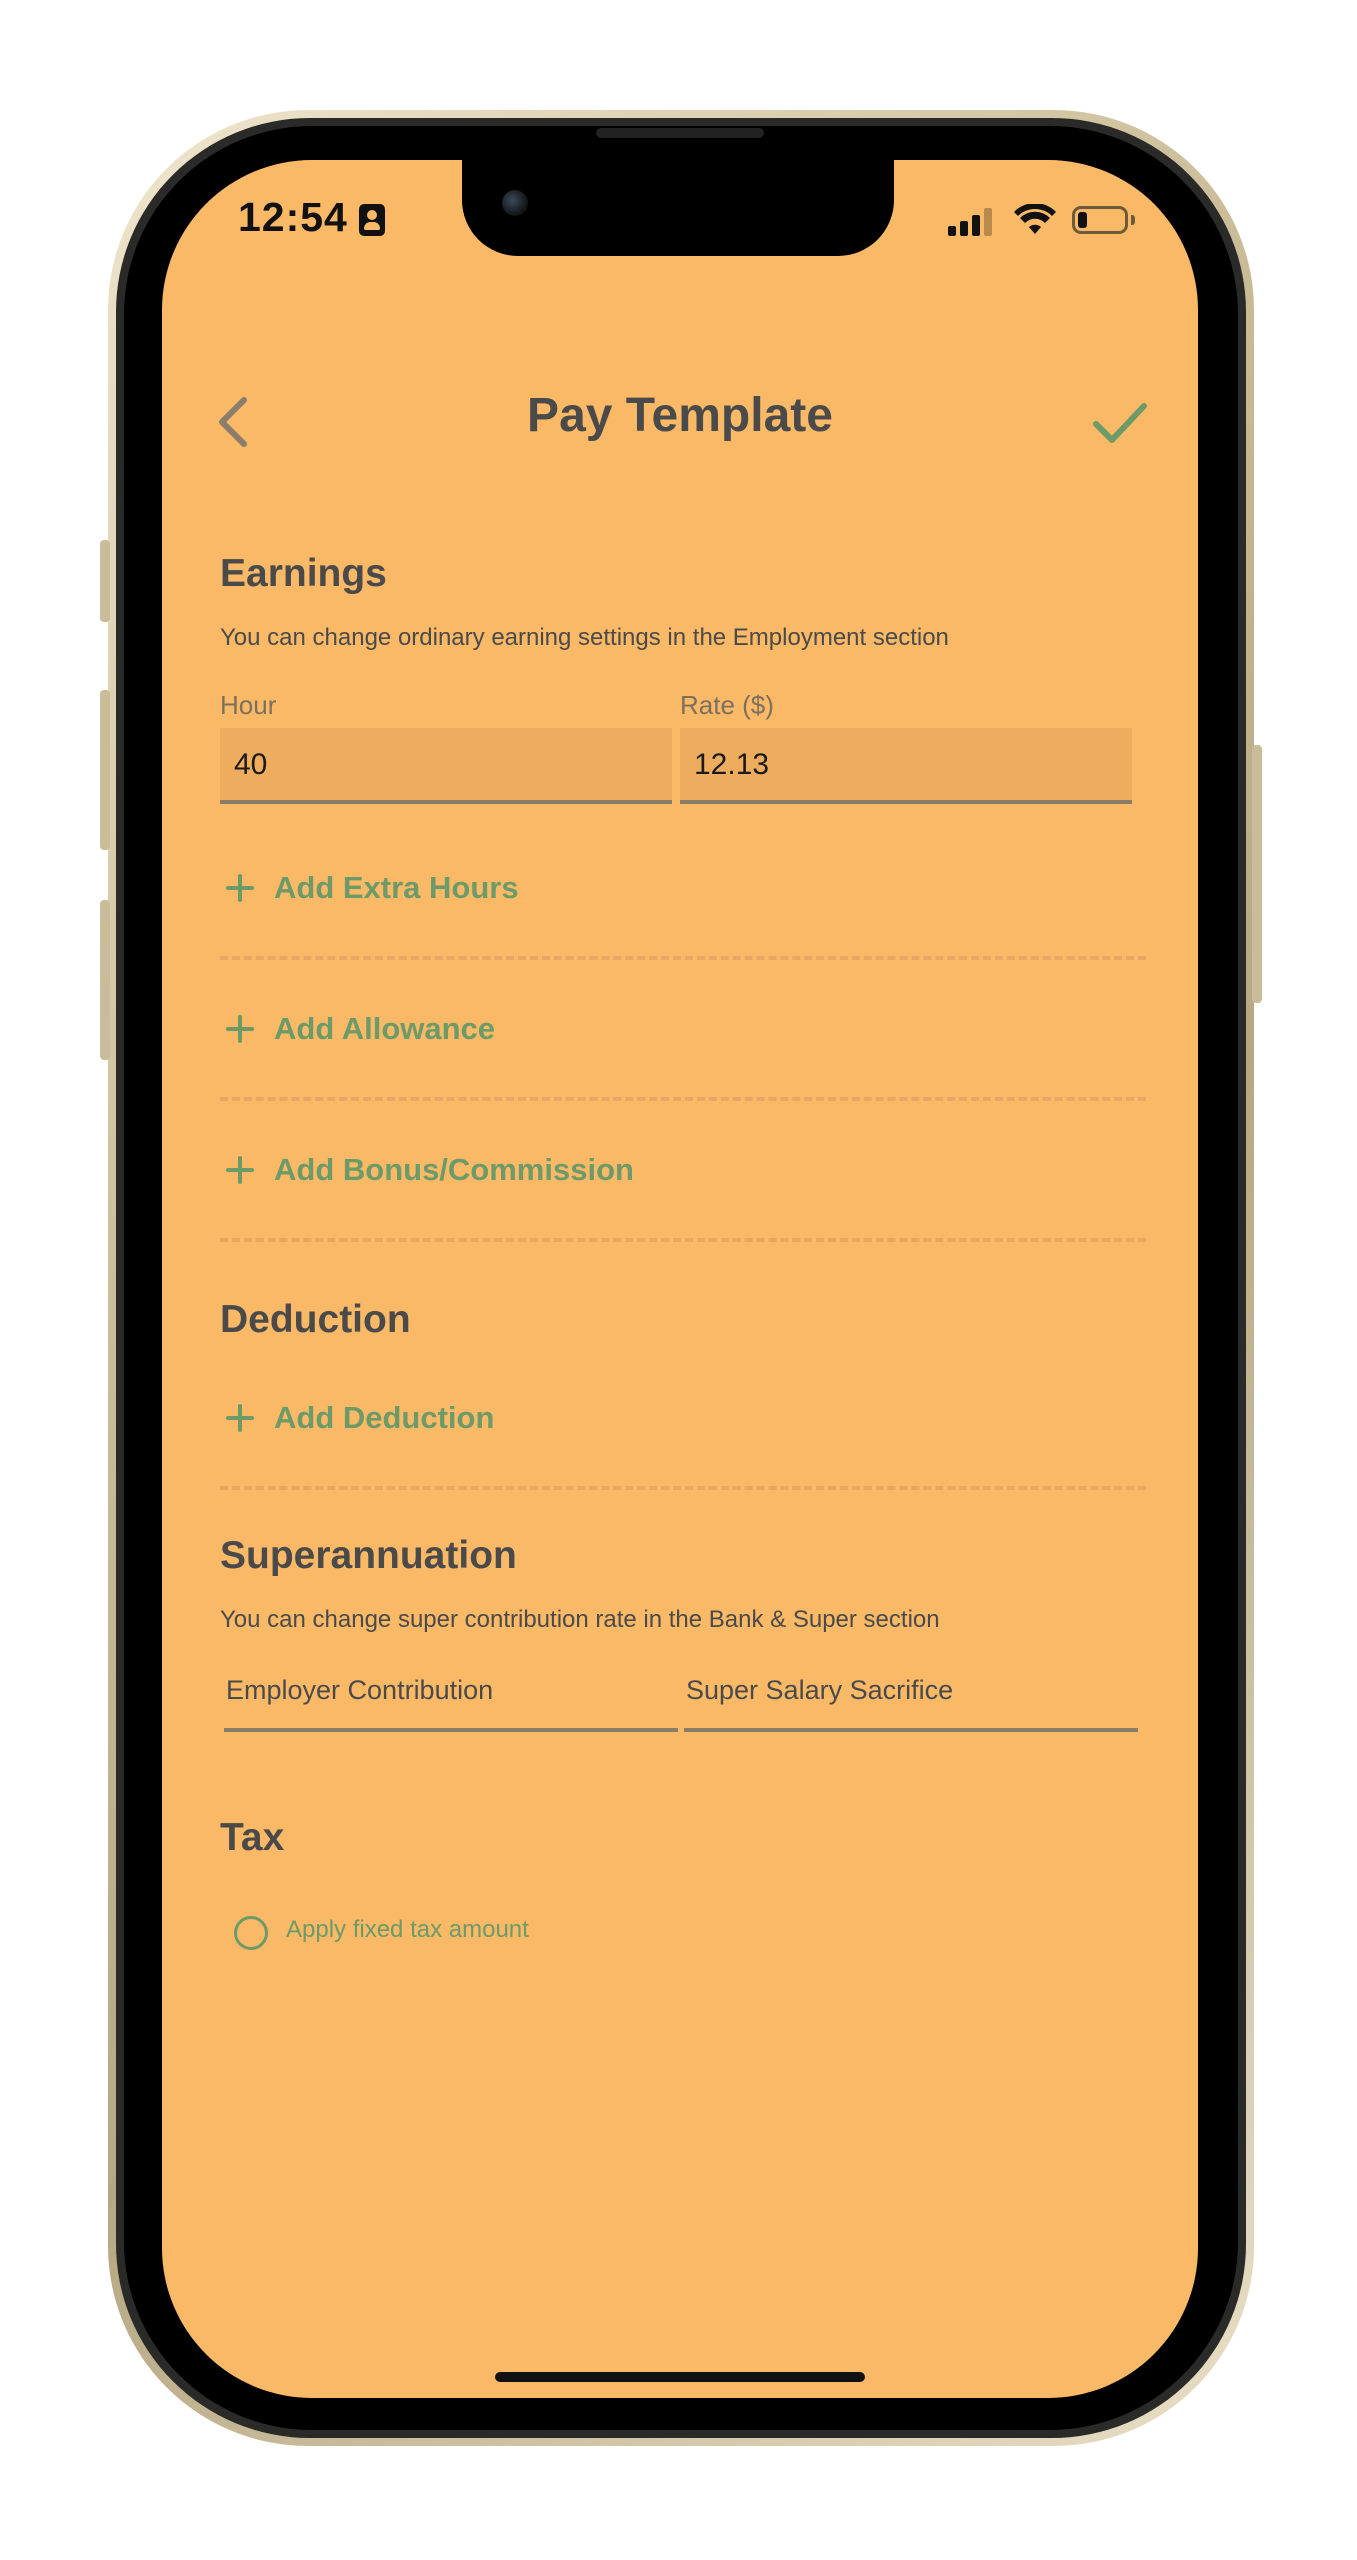 The image size is (1357, 2560). What do you see at coordinates (105, 581) in the screenshot?
I see `mute-switch` at bounding box center [105, 581].